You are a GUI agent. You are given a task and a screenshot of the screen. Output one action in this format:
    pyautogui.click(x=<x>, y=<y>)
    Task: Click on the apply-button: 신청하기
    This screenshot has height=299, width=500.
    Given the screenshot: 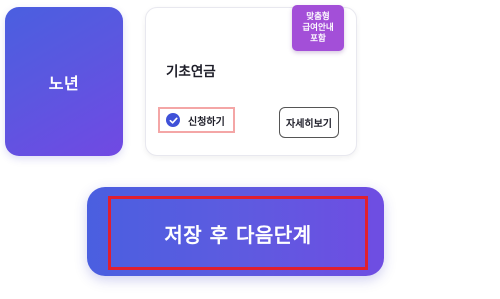 What is the action you would take?
    pyautogui.click(x=196, y=120)
    